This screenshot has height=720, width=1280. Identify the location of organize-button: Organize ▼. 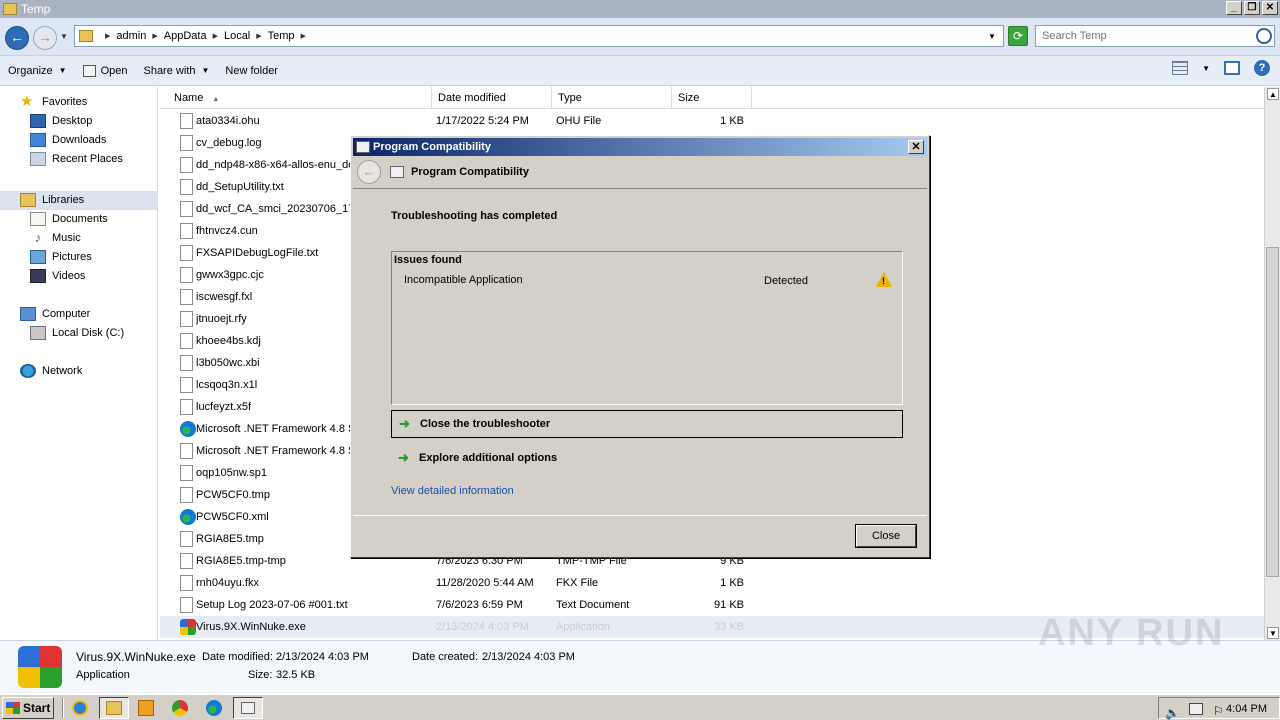
(37, 71).